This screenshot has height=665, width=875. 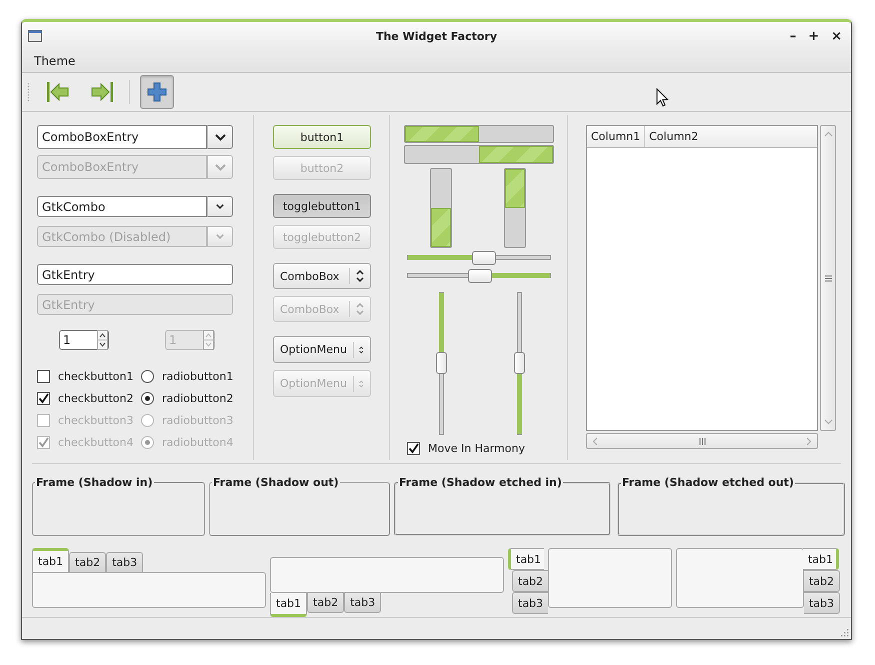 I want to click on horizontal-scrollbar, so click(x=702, y=441).